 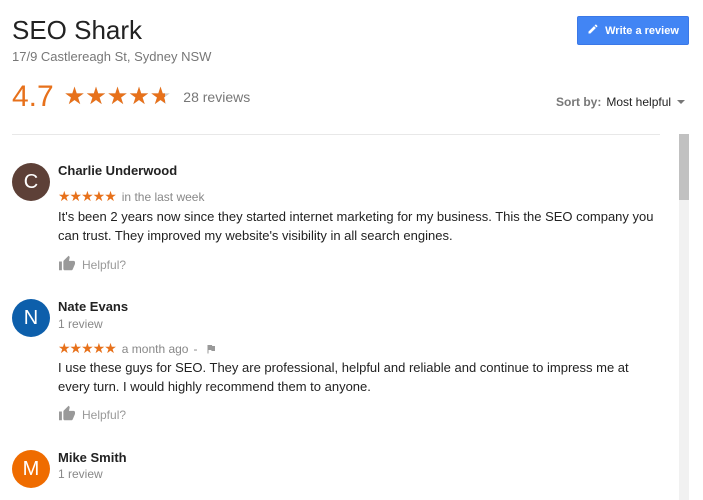 What do you see at coordinates (77, 30) in the screenshot?
I see `place-title: SEO Shark` at bounding box center [77, 30].